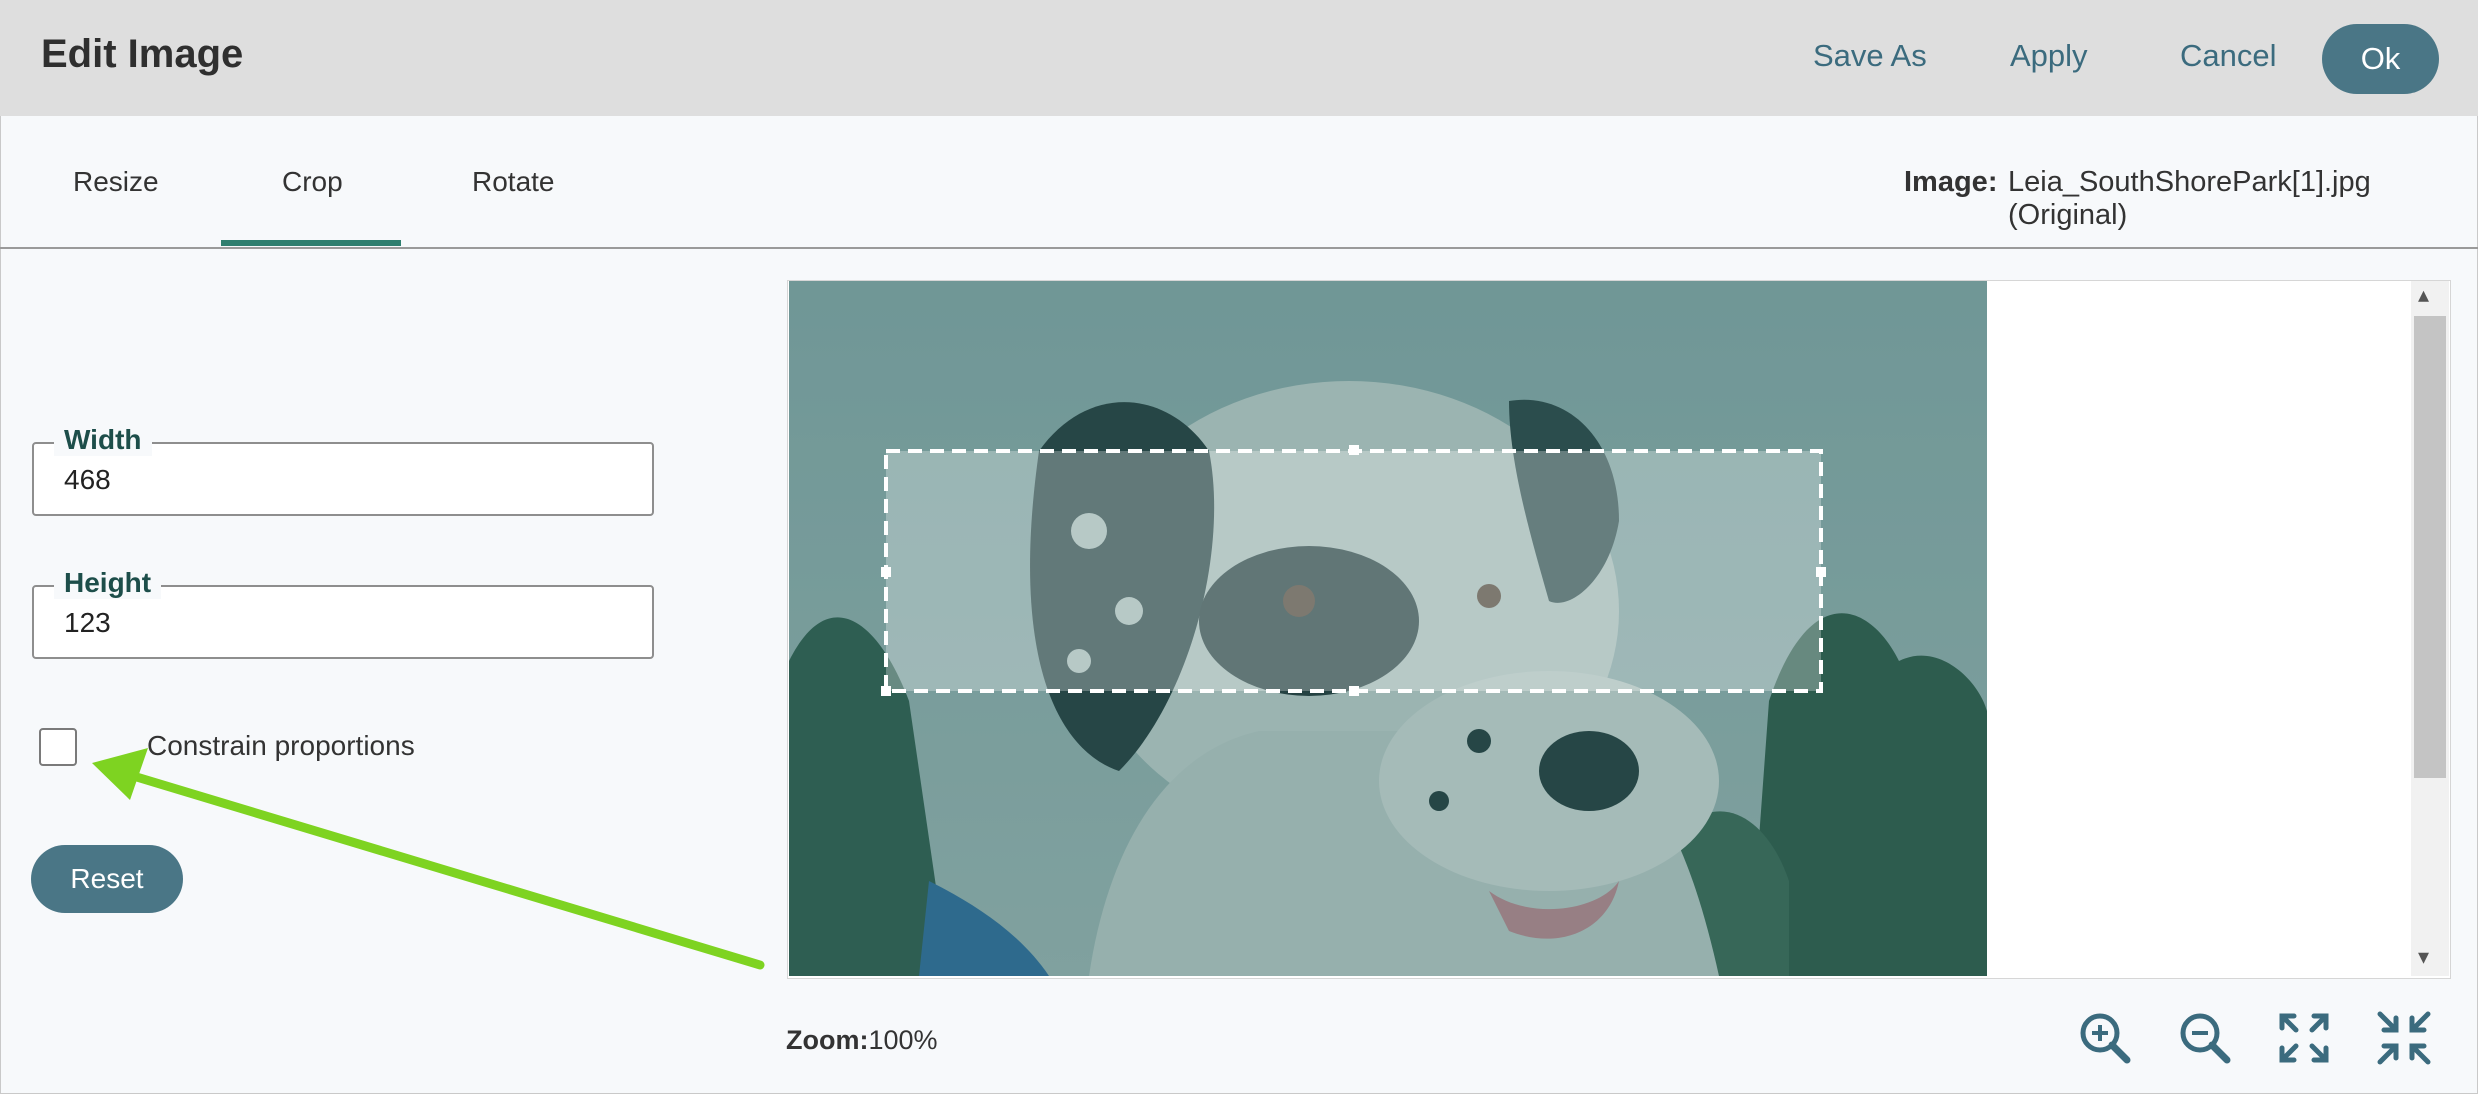 Image resolution: width=2478 pixels, height=1094 pixels. What do you see at coordinates (1951, 182) in the screenshot?
I see `image-name-label: Image:` at bounding box center [1951, 182].